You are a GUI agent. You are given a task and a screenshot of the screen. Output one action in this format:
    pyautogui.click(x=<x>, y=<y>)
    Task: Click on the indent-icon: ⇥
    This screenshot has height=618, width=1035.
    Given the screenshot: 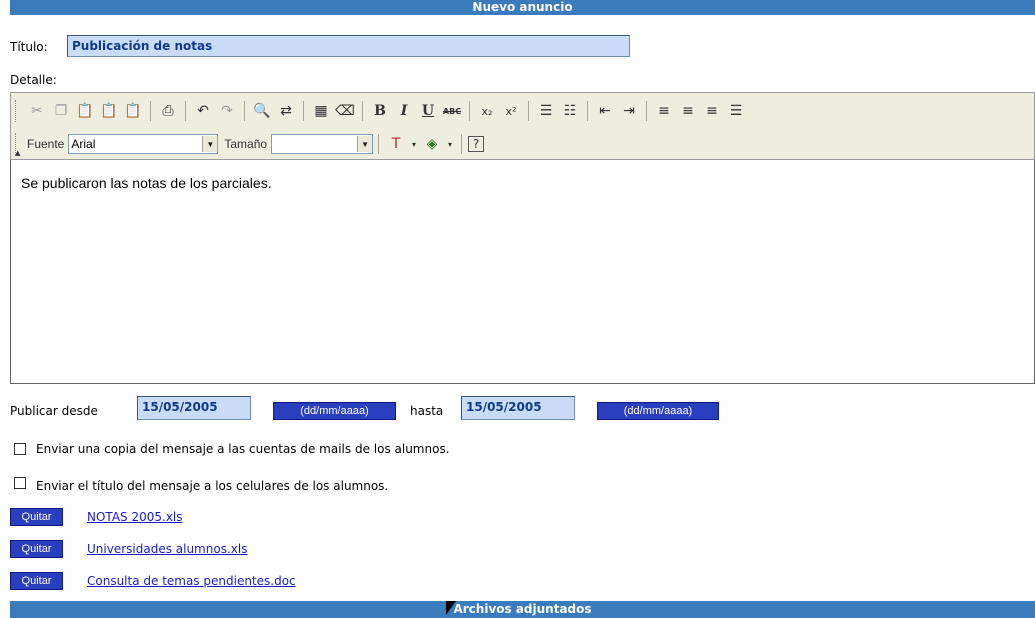 What is the action you would take?
    pyautogui.click(x=629, y=111)
    